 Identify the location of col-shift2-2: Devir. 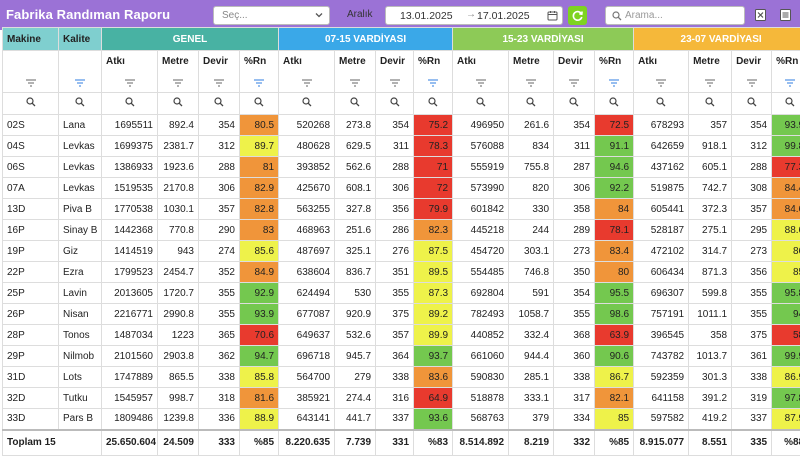
(574, 71).